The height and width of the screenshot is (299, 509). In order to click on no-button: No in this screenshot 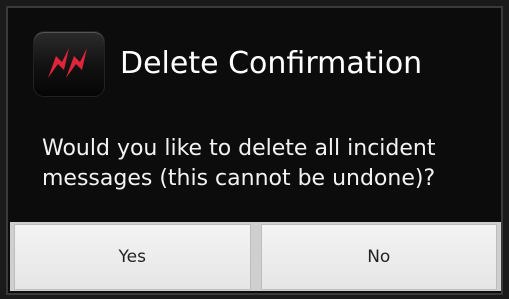, I will do `click(378, 257)`.